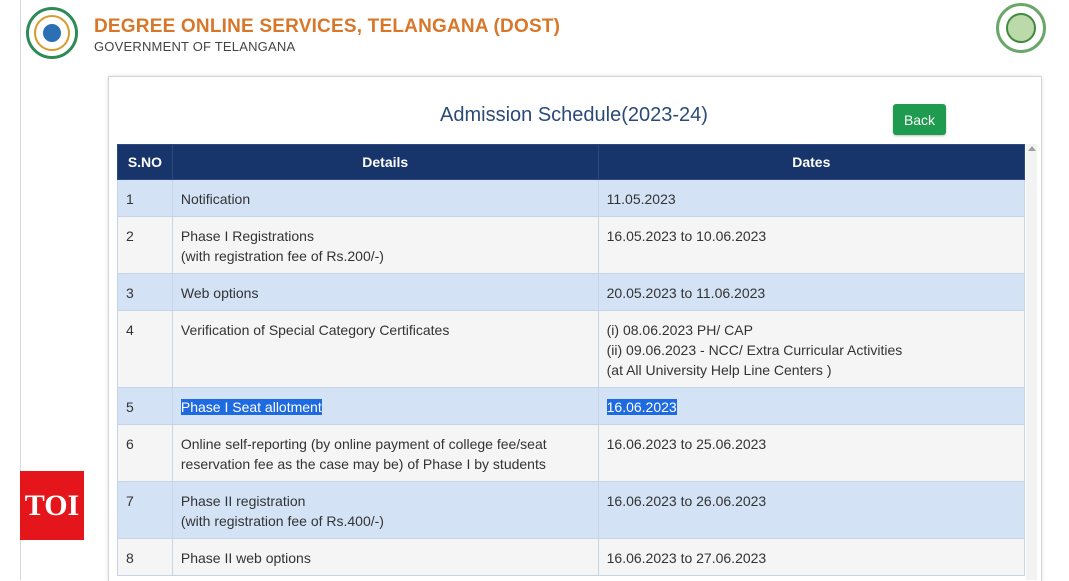 This screenshot has height=581, width=1069. What do you see at coordinates (1032, 148) in the screenshot?
I see `scroll-up-arrow-icon` at bounding box center [1032, 148].